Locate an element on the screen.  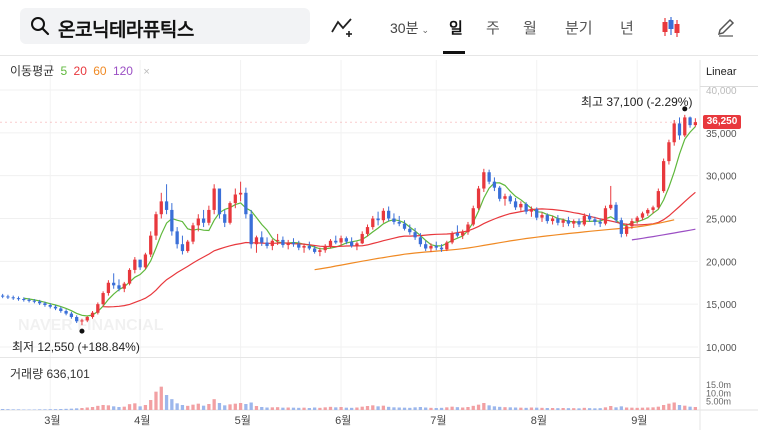
tab-quarter: 분기 is located at coordinates (579, 27).